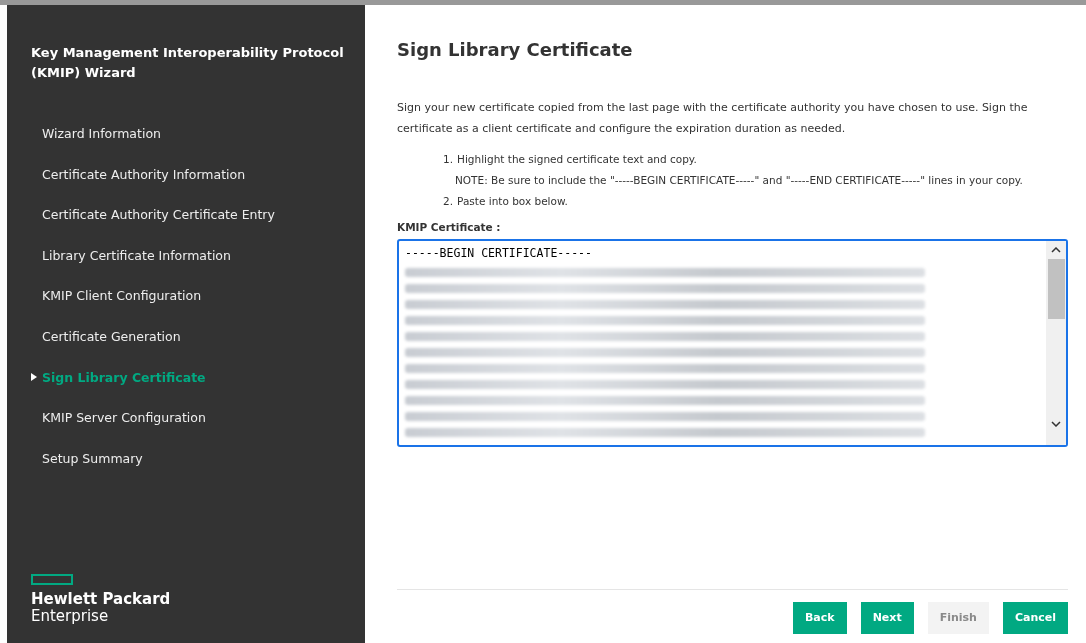 The image size is (1086, 643). I want to click on step-text: Highlight the signed certificate text and copy., so click(577, 159).